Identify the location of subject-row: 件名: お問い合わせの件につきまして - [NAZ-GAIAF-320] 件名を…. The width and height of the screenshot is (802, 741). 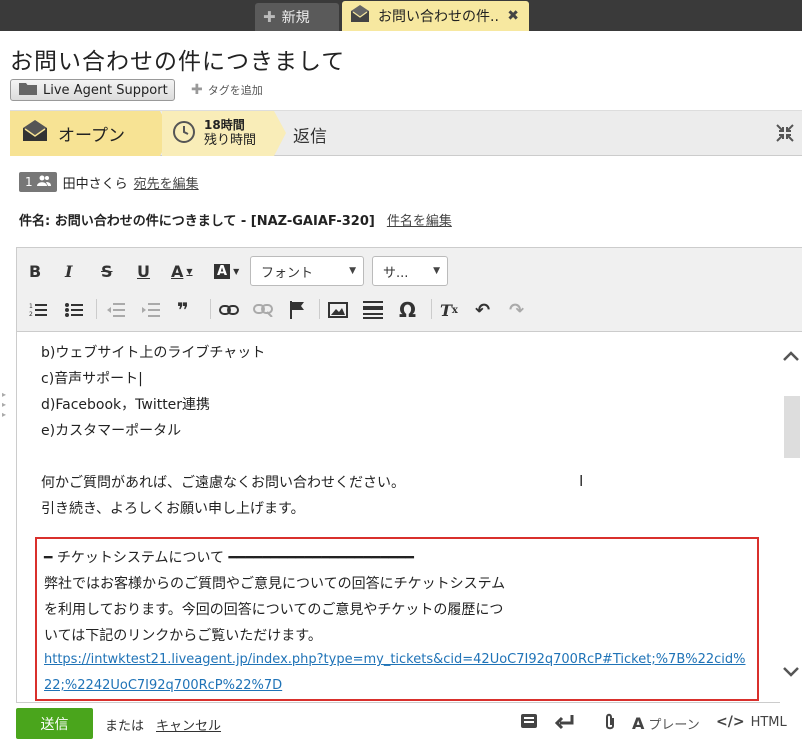
(235, 219).